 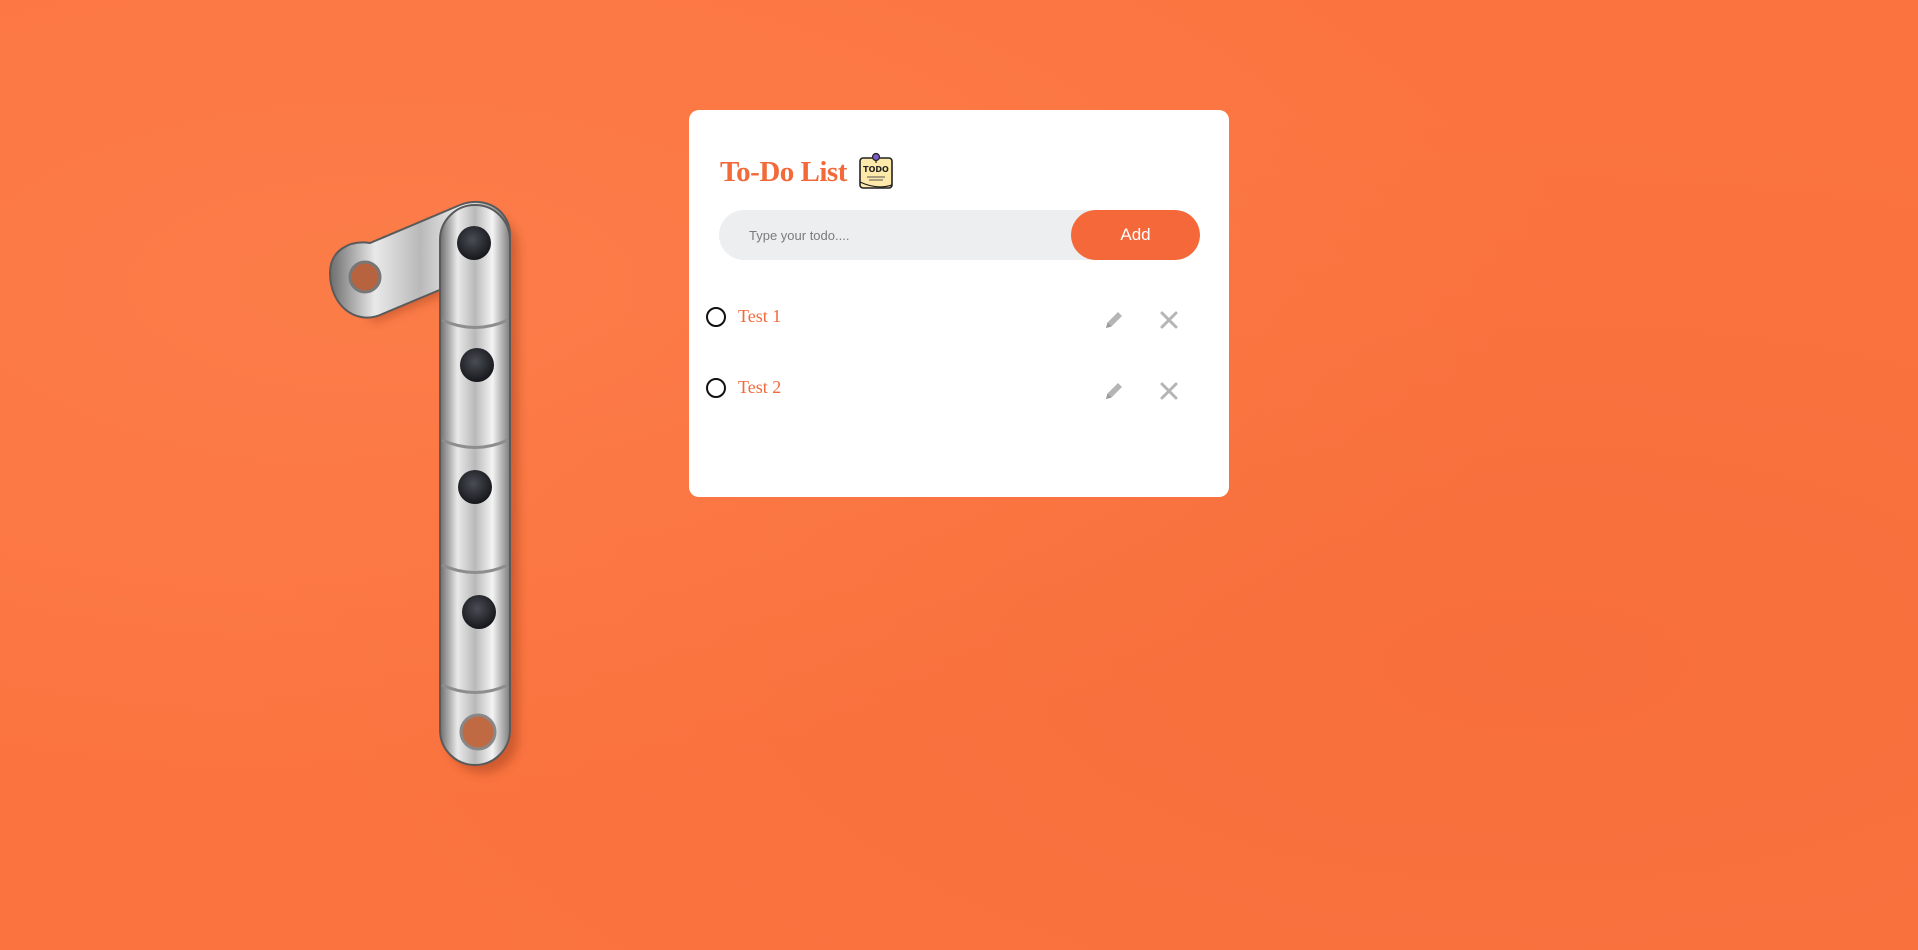 What do you see at coordinates (894, 235) in the screenshot?
I see `todo-input` at bounding box center [894, 235].